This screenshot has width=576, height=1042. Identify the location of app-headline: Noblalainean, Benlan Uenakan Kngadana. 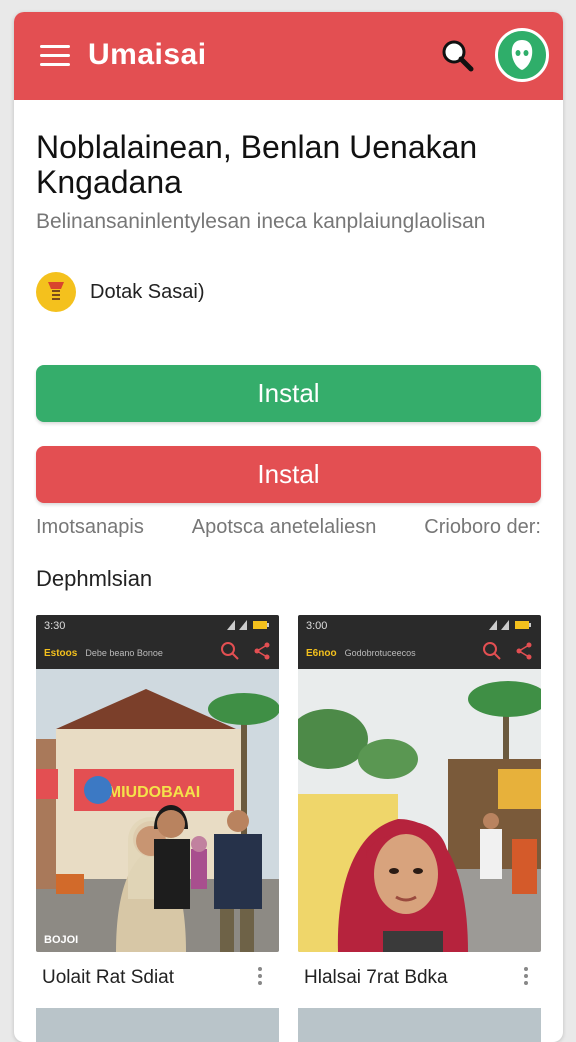
(257, 164).